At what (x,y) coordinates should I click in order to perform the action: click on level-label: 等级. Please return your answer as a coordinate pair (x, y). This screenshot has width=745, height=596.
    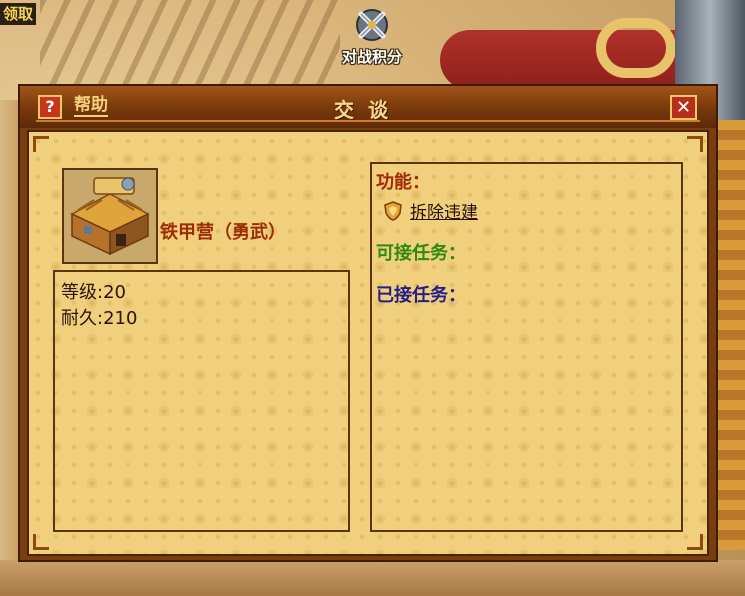
    Looking at the image, I should click on (79, 292).